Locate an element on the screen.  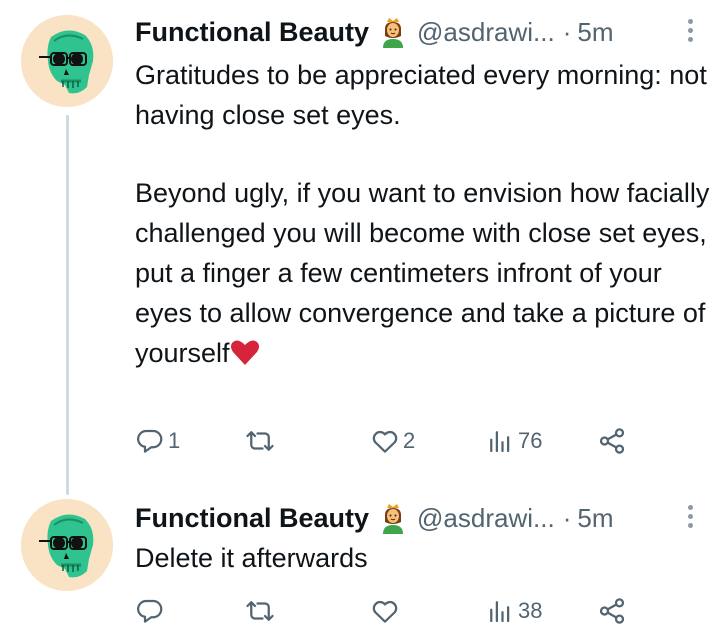
view-count: 76 is located at coordinates (530, 440).